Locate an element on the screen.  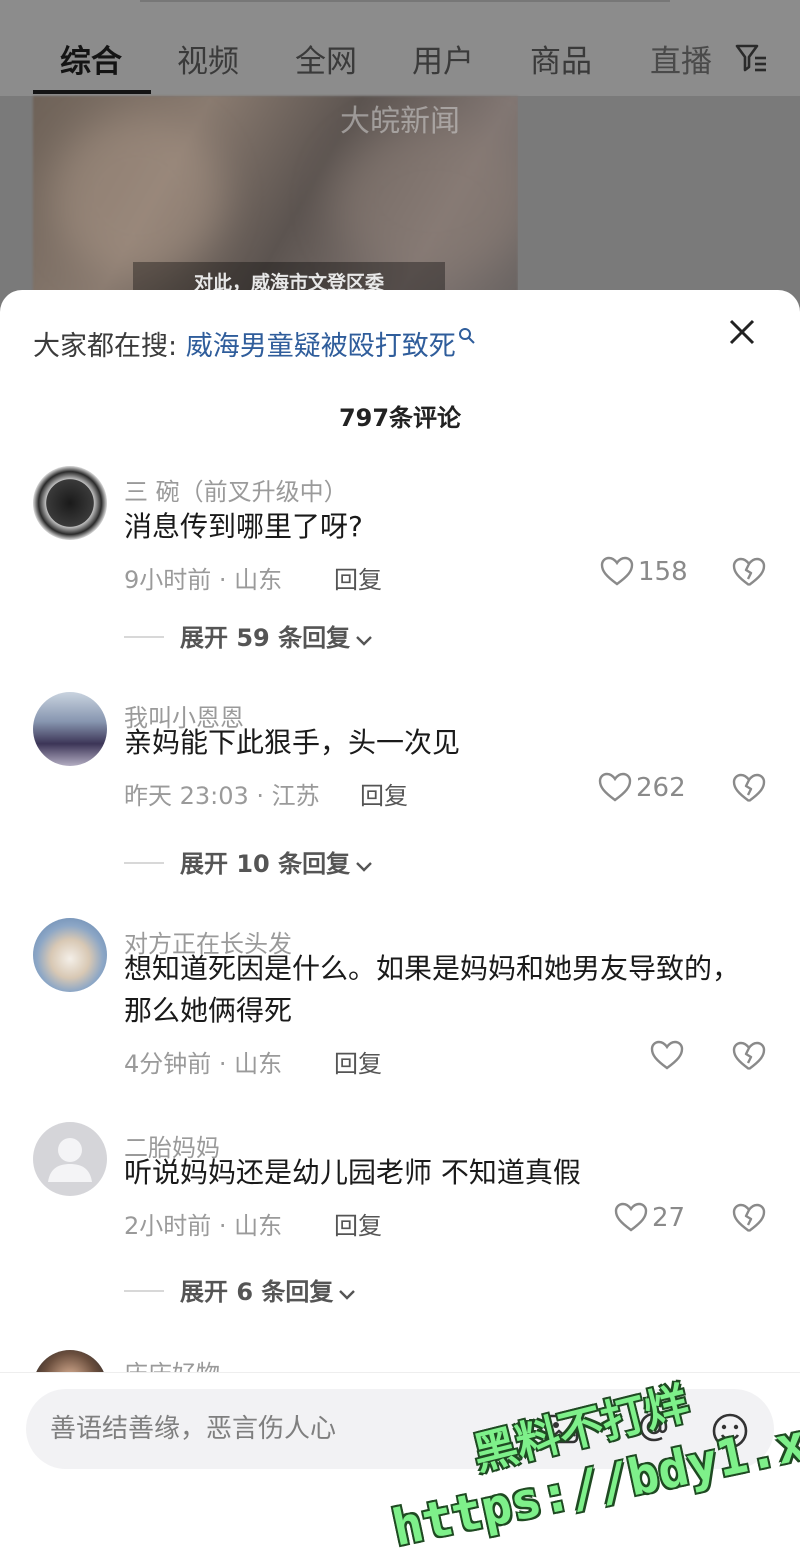
like-count: 27 is located at coordinates (669, 1218).